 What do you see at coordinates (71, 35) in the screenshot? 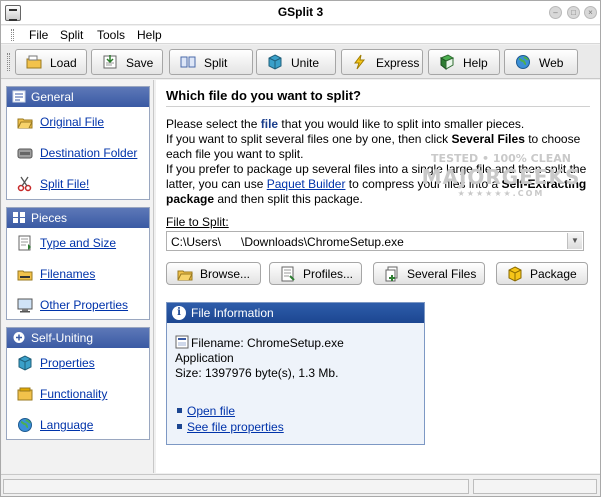
I see `menu-split: Split` at bounding box center [71, 35].